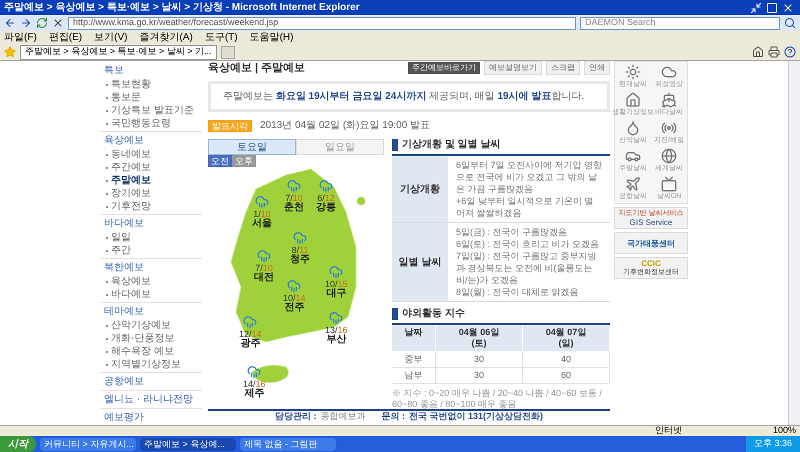  I want to click on sidebar-heading: 예보평가, so click(151, 417).